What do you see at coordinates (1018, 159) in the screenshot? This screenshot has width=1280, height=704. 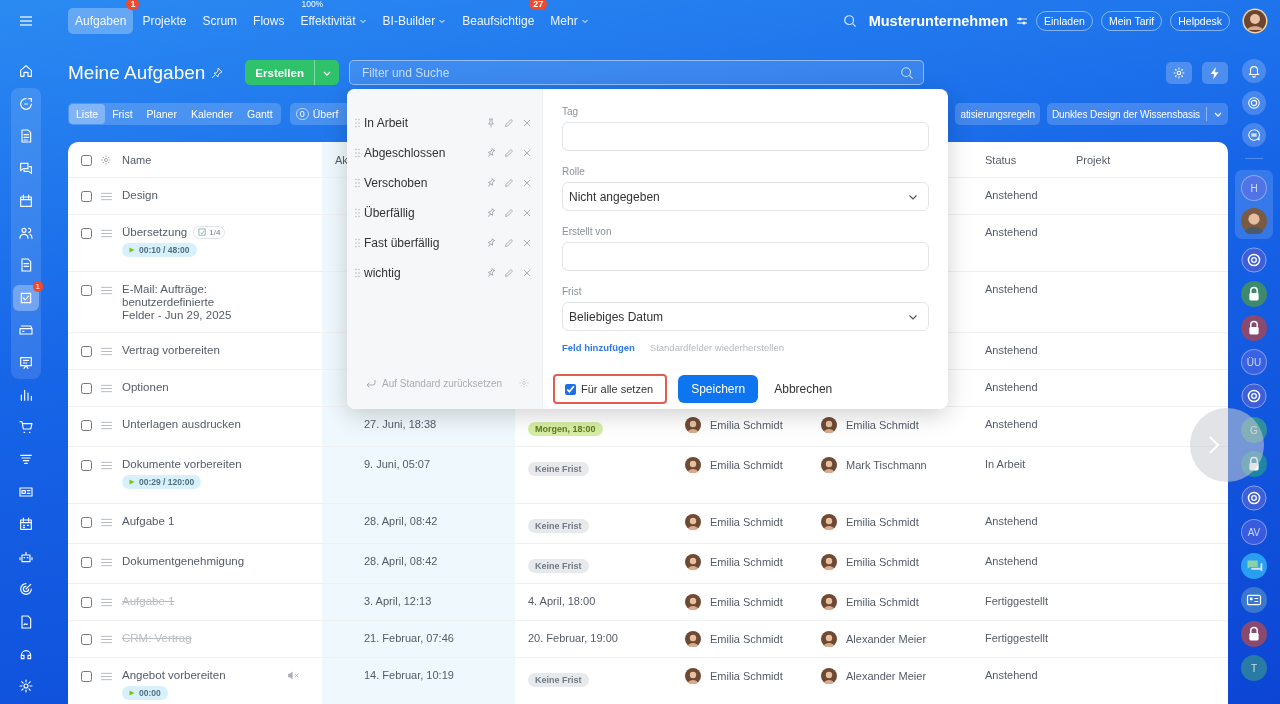 I see `column-header: Status` at bounding box center [1018, 159].